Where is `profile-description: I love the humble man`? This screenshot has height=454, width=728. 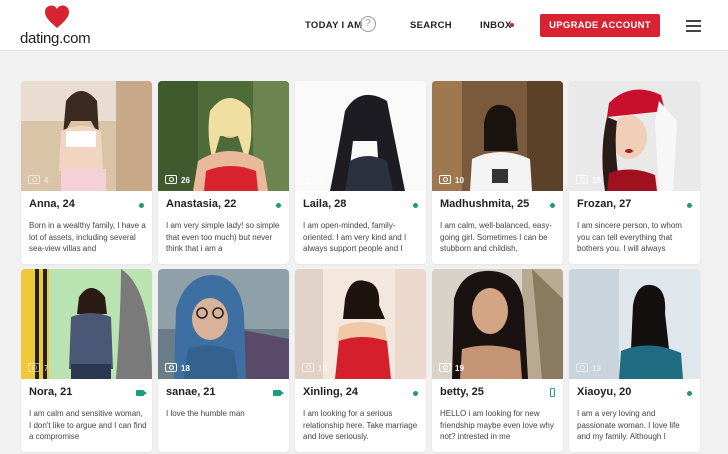 profile-description: I love the humble man is located at coordinates (205, 413).